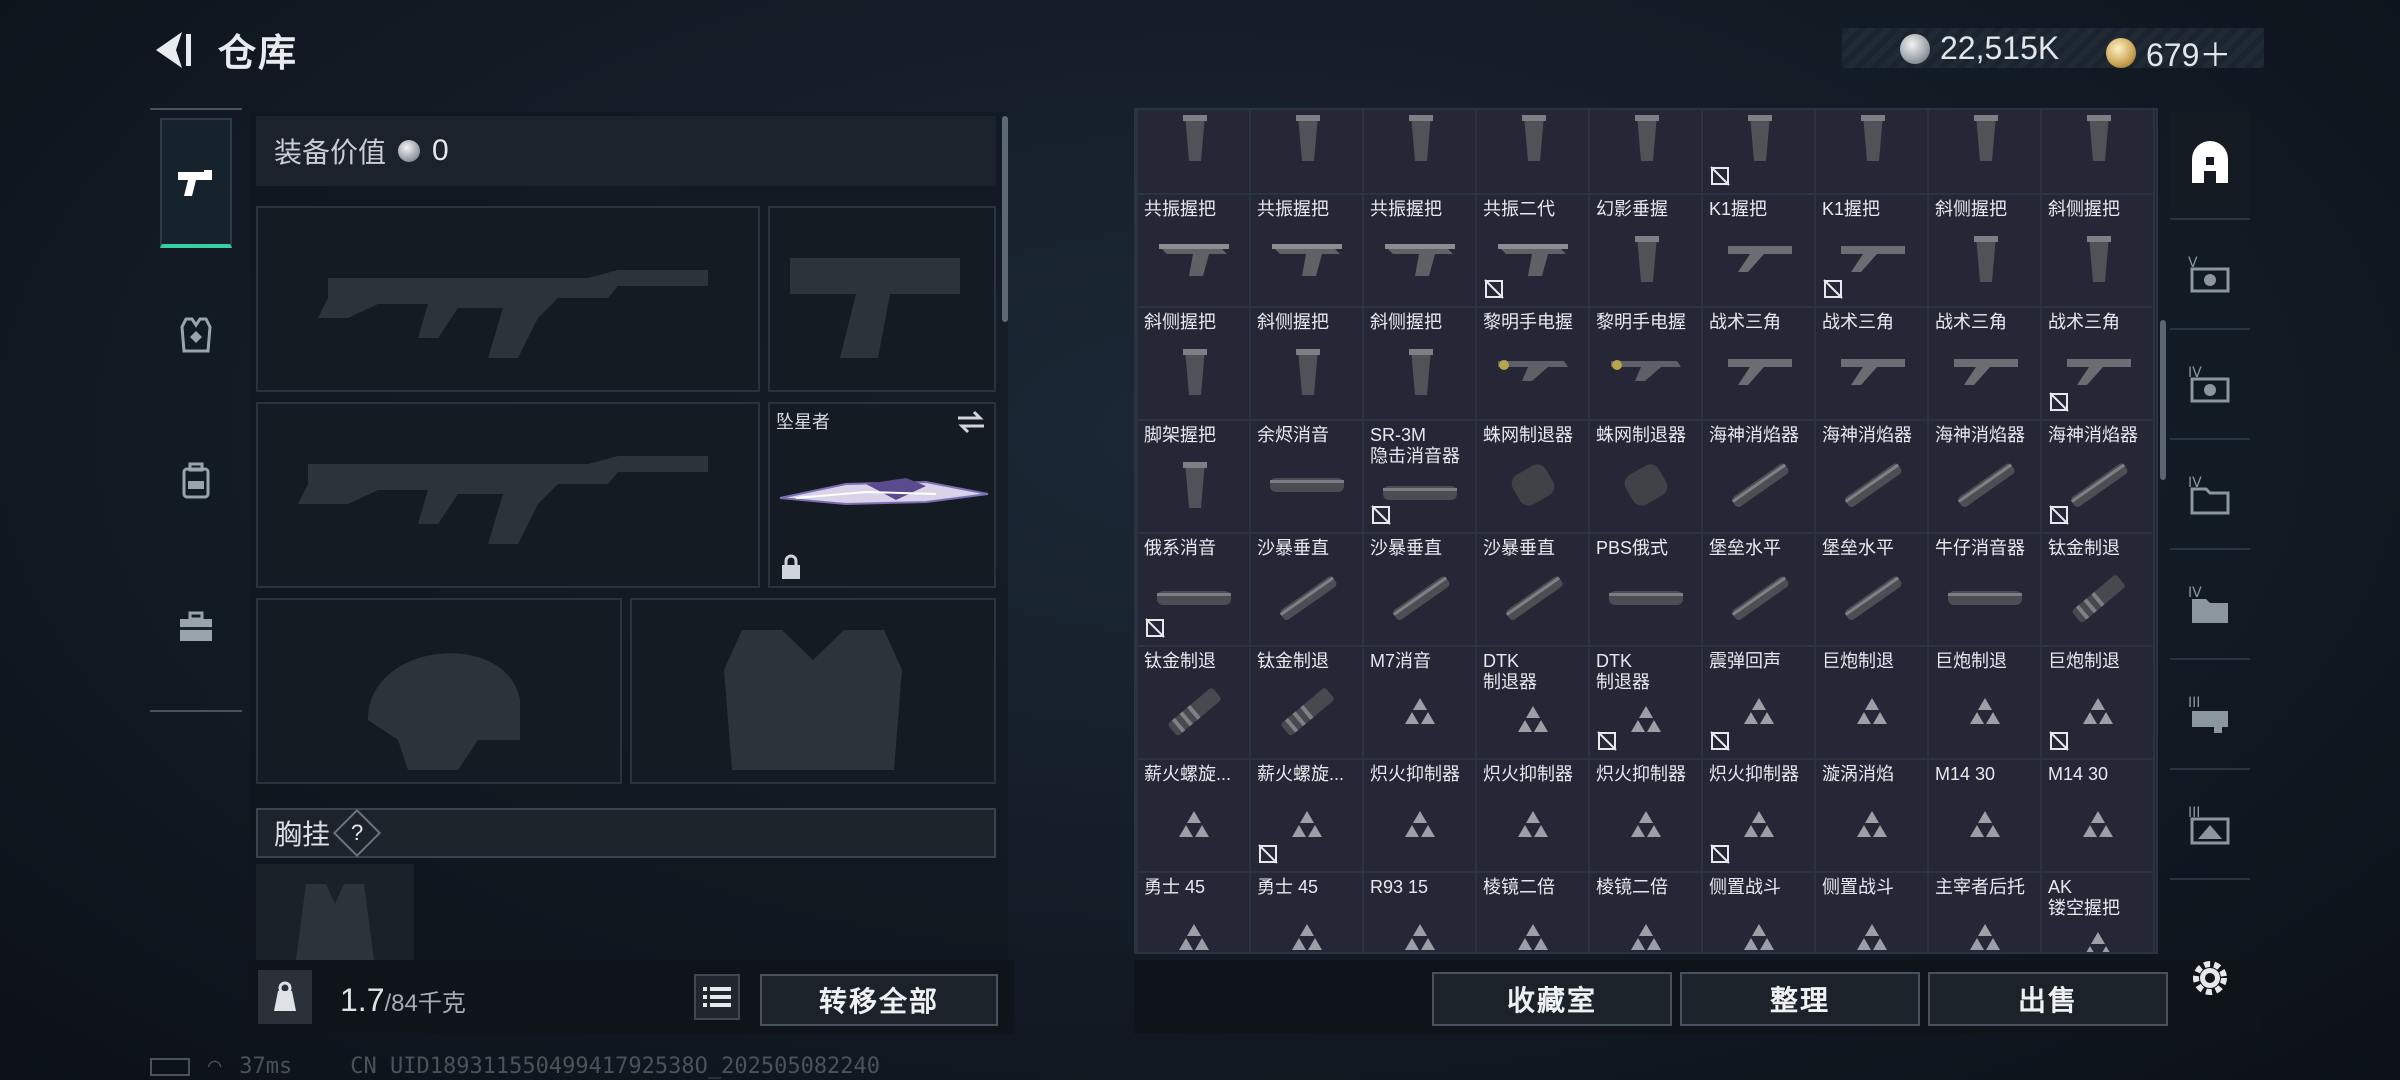 The height and width of the screenshot is (1080, 2400). Describe the element at coordinates (1419, 476) in the screenshot. I see `grid-item: SR-3M 隐击消音器` at that location.